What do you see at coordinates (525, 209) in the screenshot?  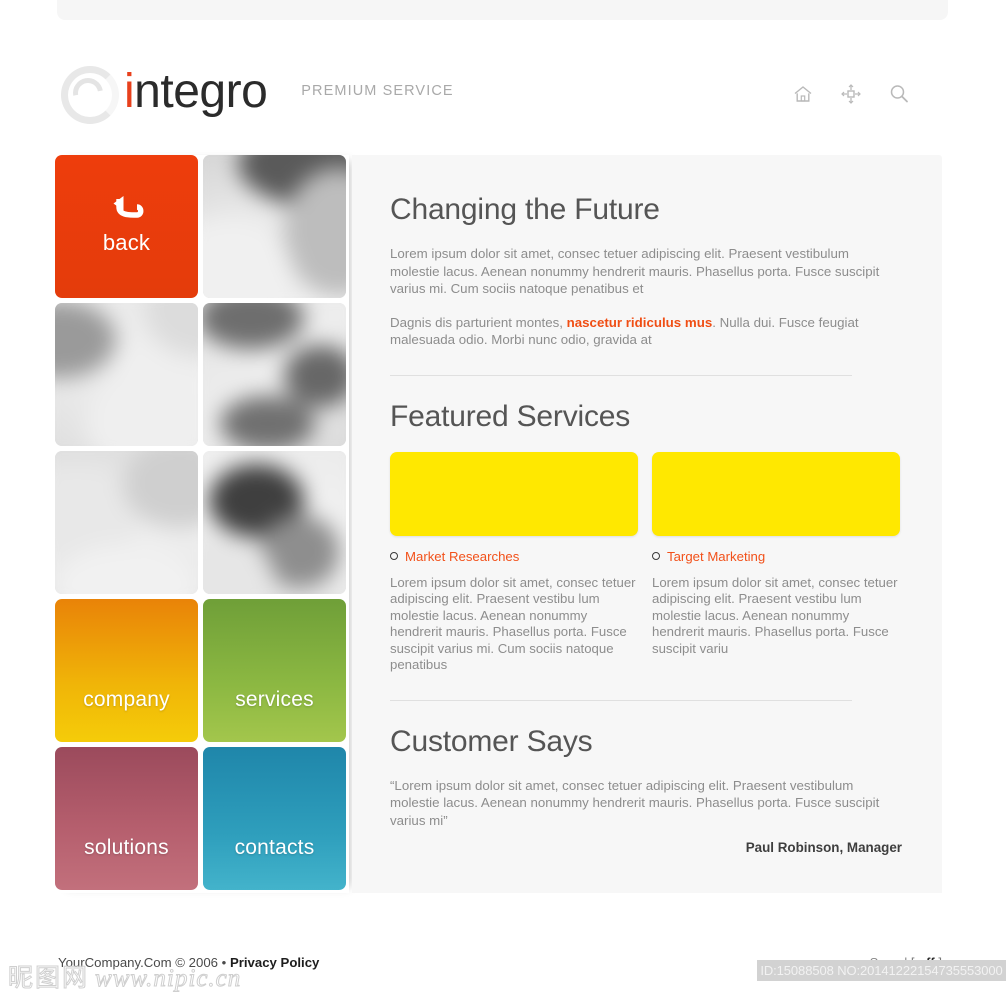 I see `intro-heading: Changing the Future` at bounding box center [525, 209].